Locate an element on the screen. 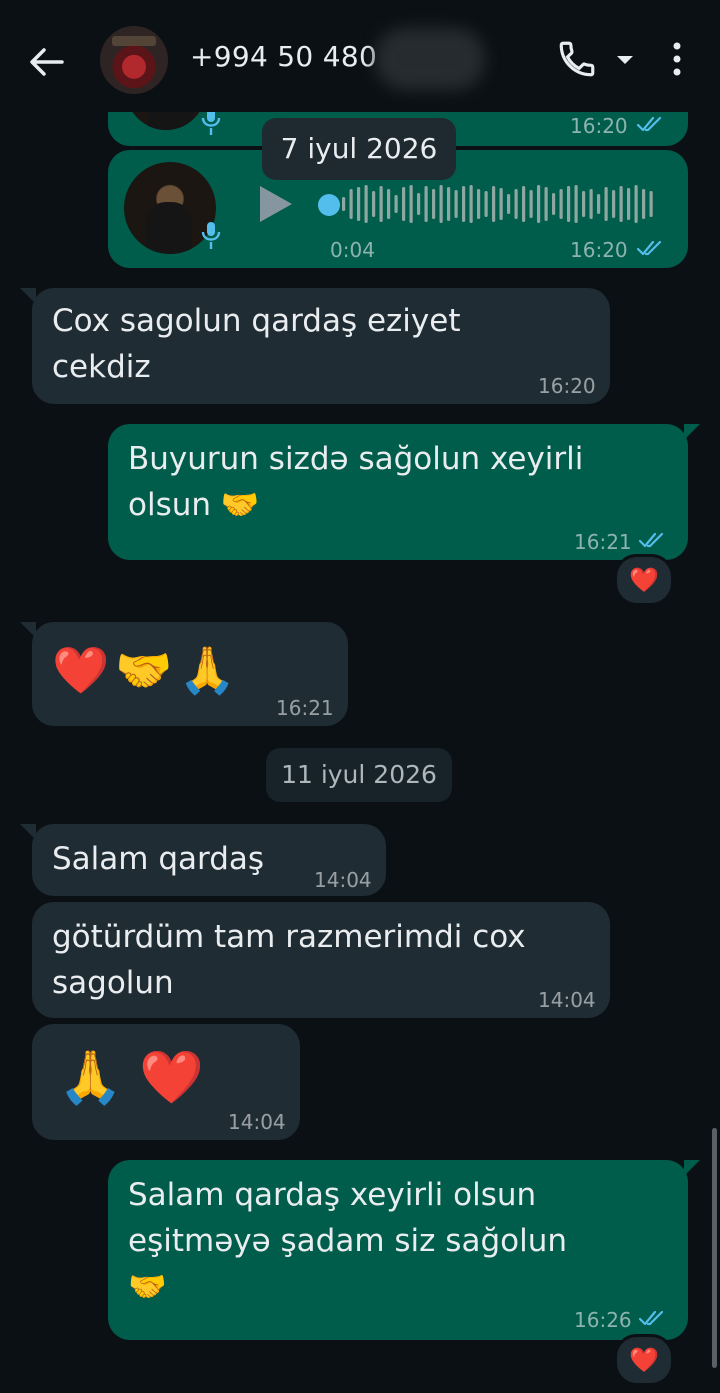 The height and width of the screenshot is (1393, 720). message-bubble-incoming: Cox sagolun qardaş eziyet cekdiz 16:20 is located at coordinates (315, 346).